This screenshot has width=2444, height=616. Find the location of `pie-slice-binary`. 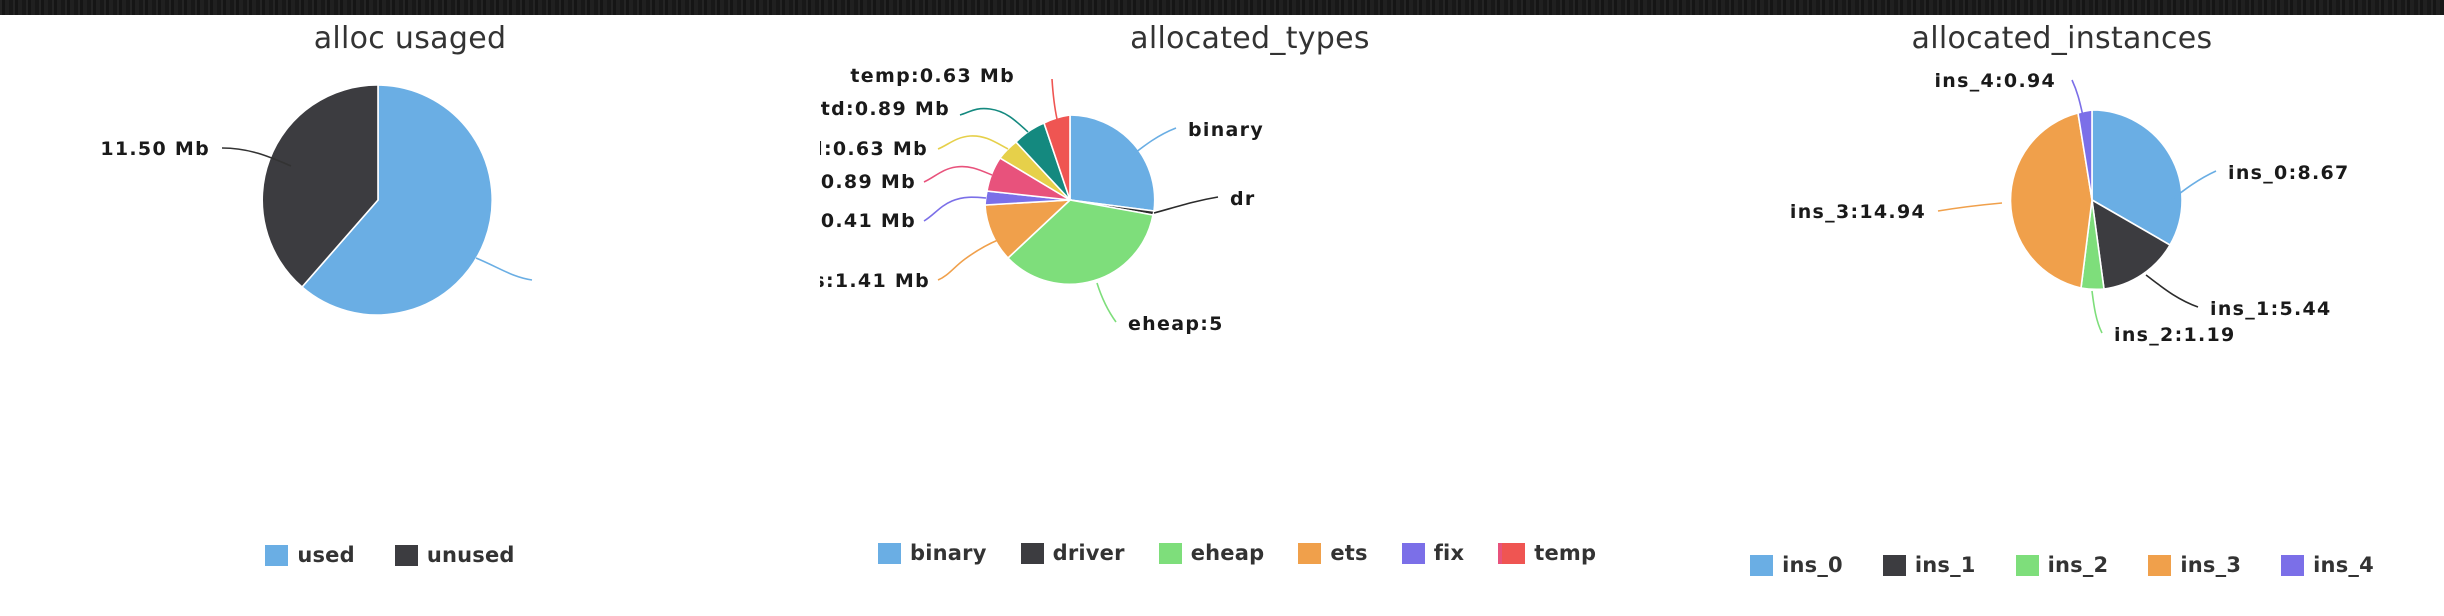

pie-slice-binary is located at coordinates (1112, 163).